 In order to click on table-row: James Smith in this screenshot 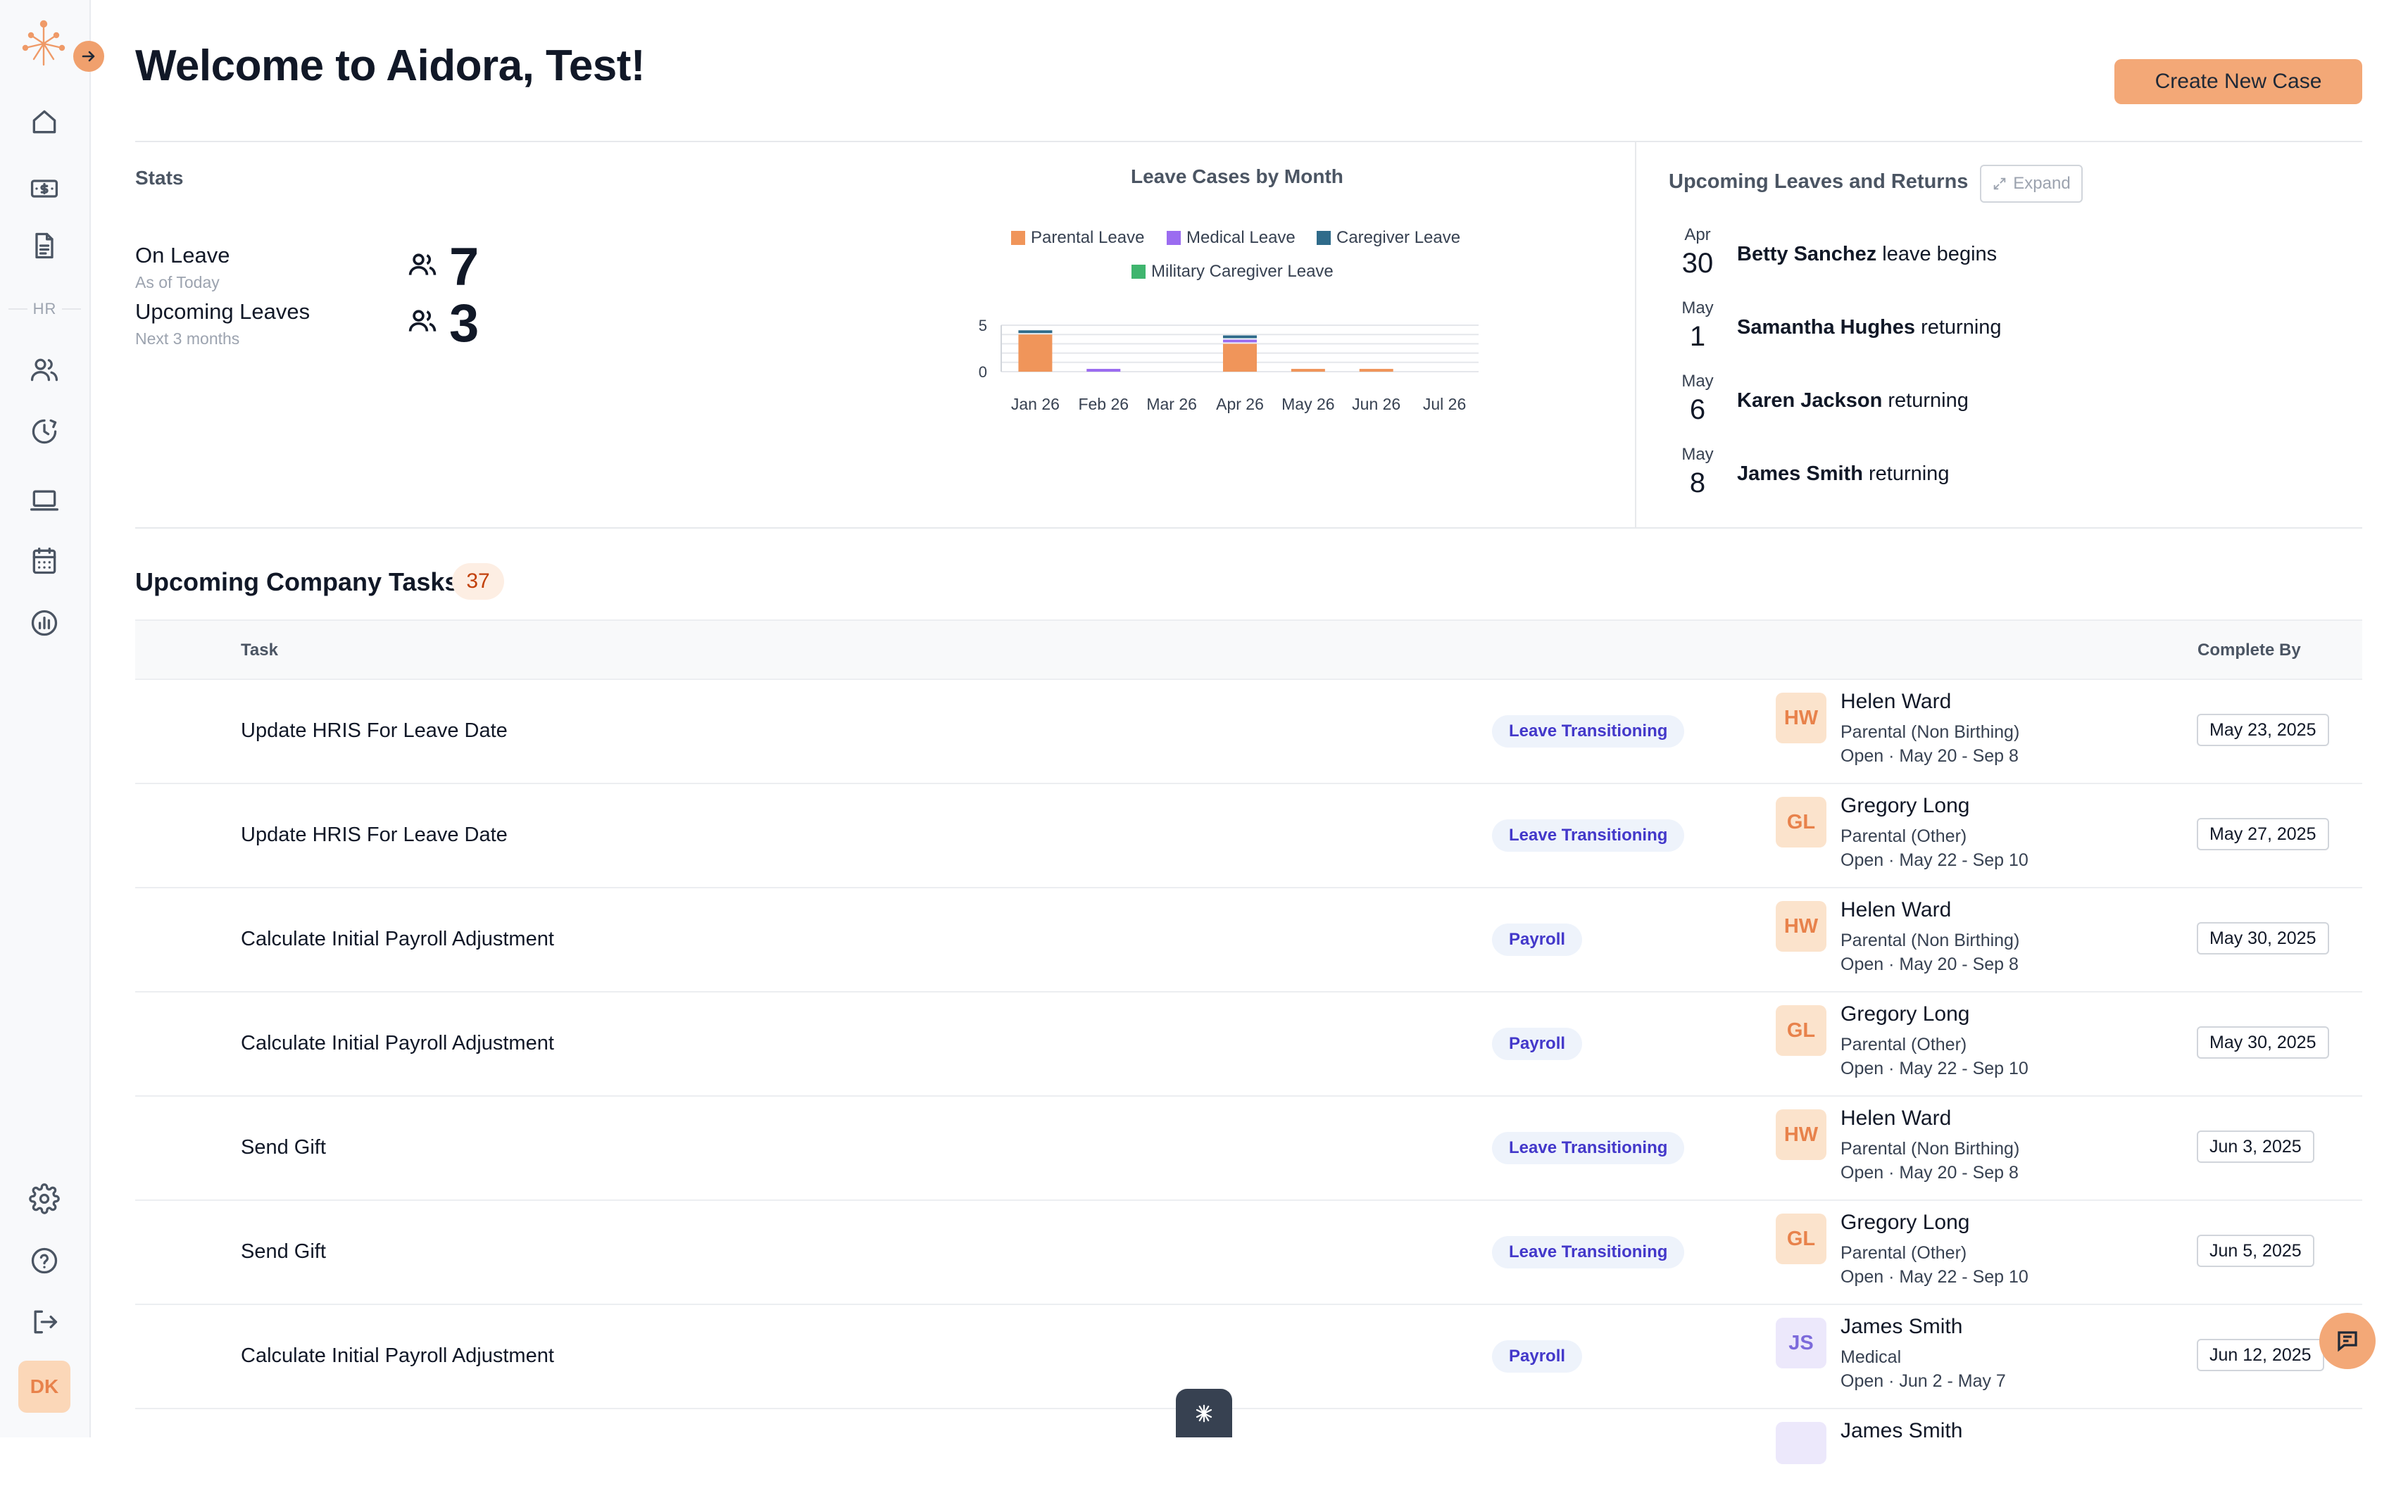, I will do `click(1248, 1460)`.